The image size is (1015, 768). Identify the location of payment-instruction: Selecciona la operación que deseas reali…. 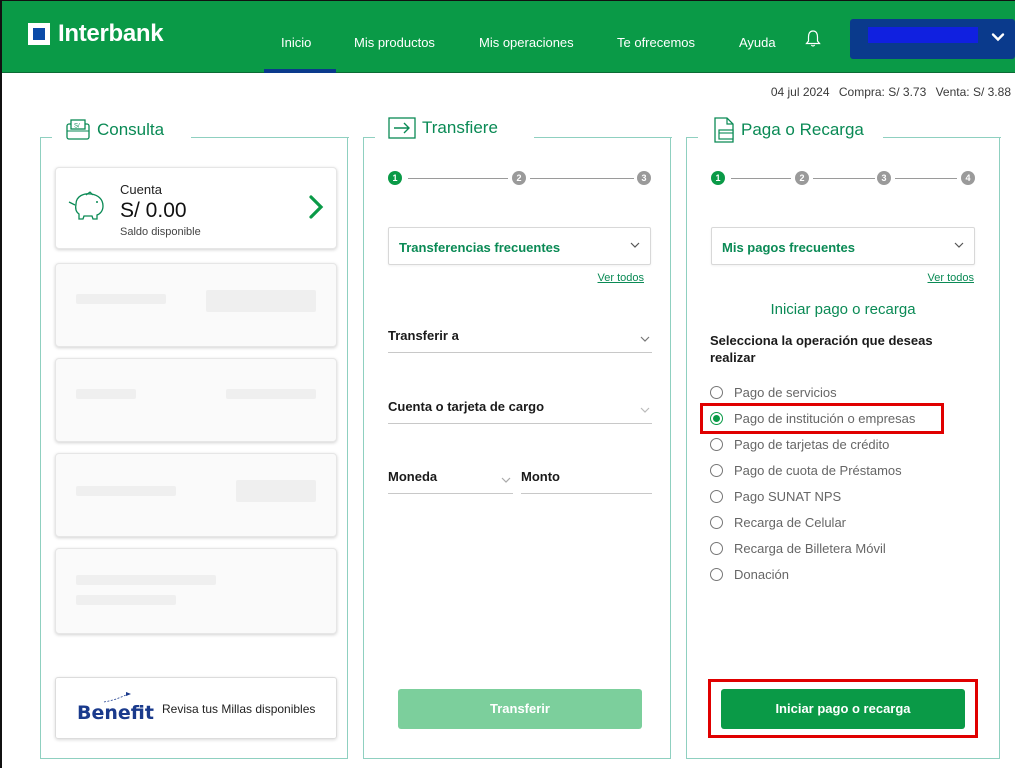
(821, 349).